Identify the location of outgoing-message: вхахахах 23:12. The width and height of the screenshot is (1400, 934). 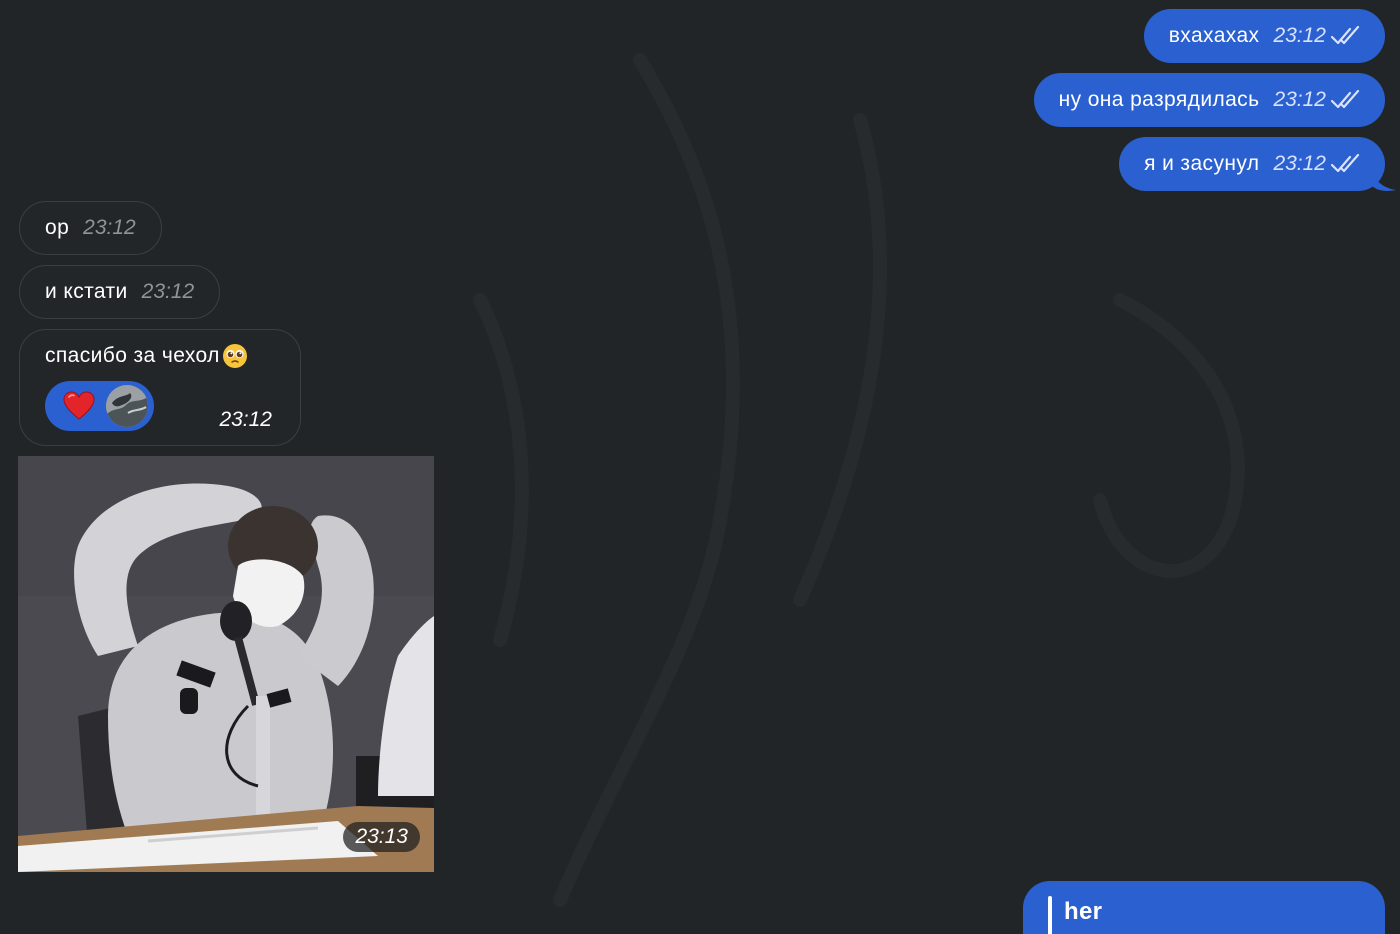
(1264, 36).